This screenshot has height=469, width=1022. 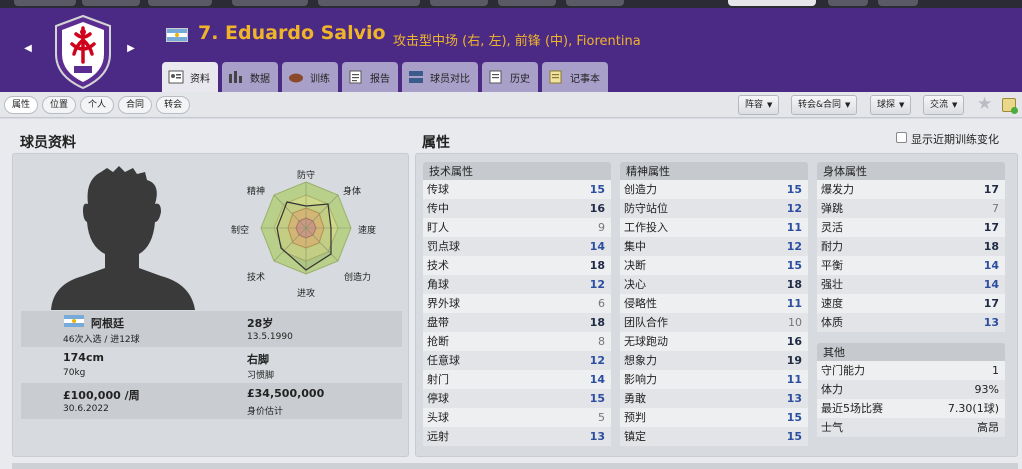 What do you see at coordinates (714, 341) in the screenshot?
I see `attribute-row: 无球跑动 16` at bounding box center [714, 341].